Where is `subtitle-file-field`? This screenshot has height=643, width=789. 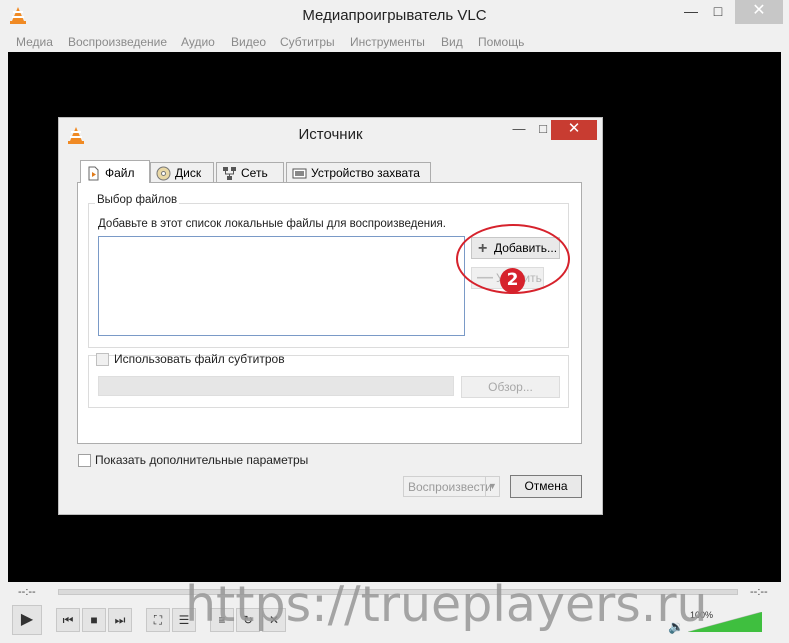 subtitle-file-field is located at coordinates (276, 386).